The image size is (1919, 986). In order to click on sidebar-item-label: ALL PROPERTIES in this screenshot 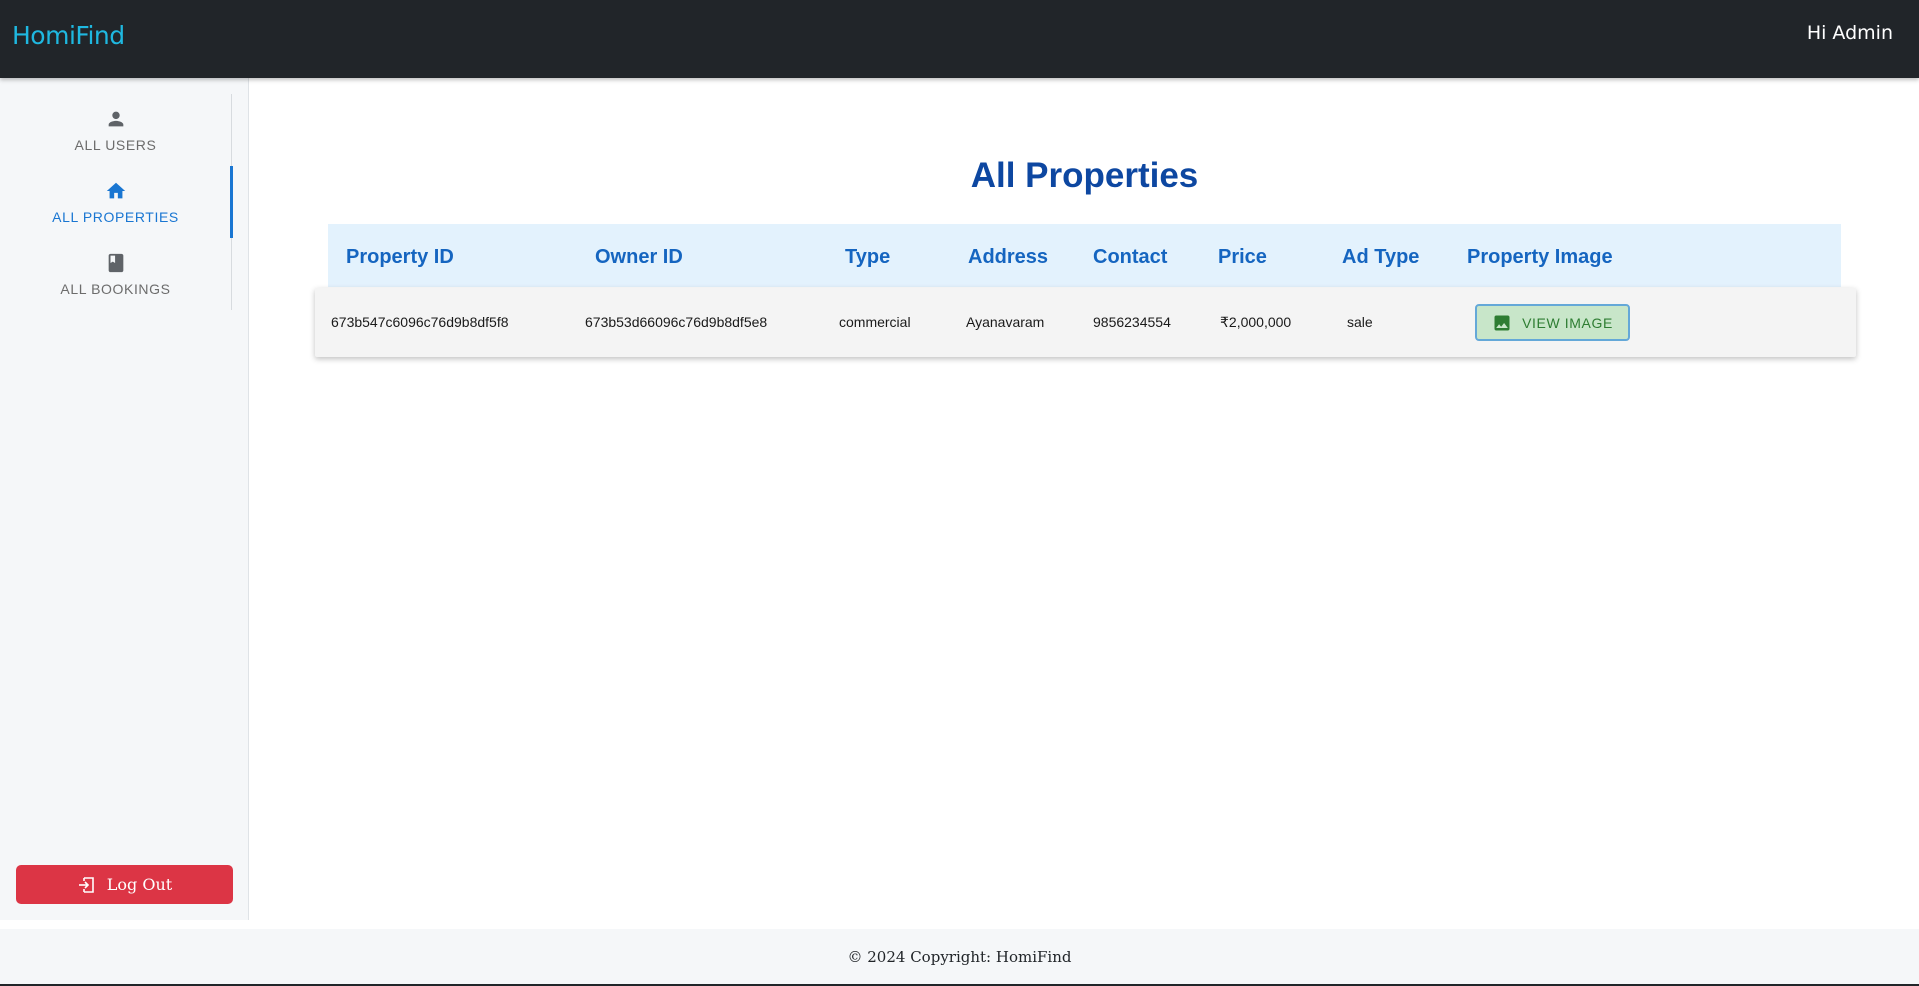, I will do `click(115, 216)`.